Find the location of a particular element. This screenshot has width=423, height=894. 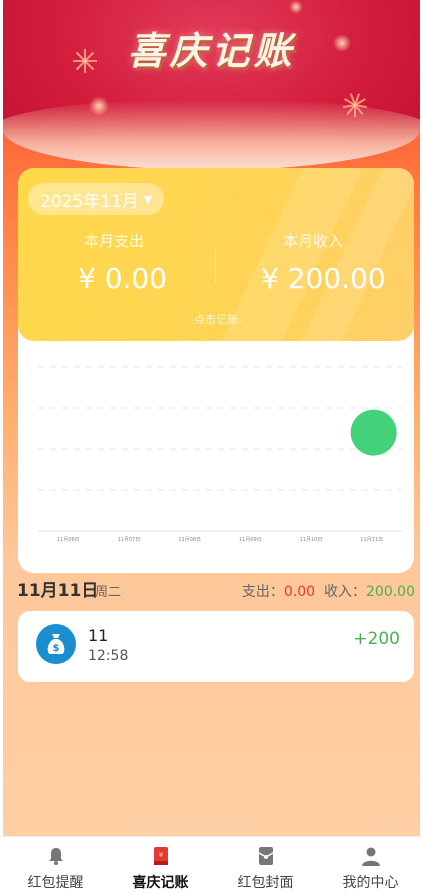

month-selector-label: 2025年11月 is located at coordinates (89, 201).